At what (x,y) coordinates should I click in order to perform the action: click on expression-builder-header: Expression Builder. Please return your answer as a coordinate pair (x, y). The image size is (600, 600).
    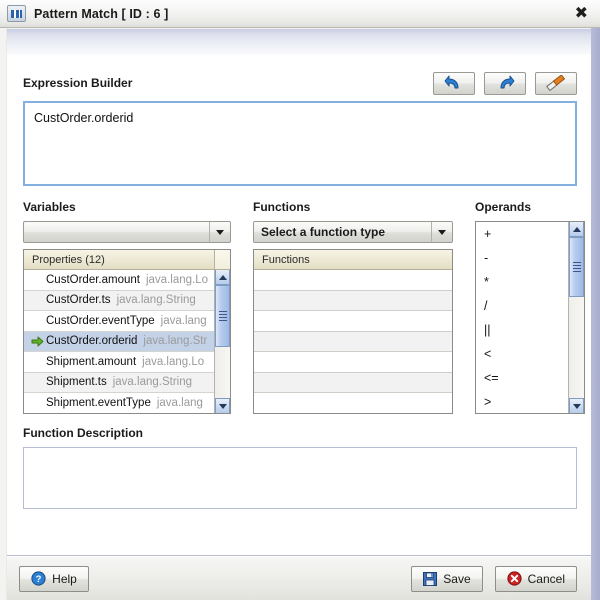
    Looking at the image, I should click on (300, 83).